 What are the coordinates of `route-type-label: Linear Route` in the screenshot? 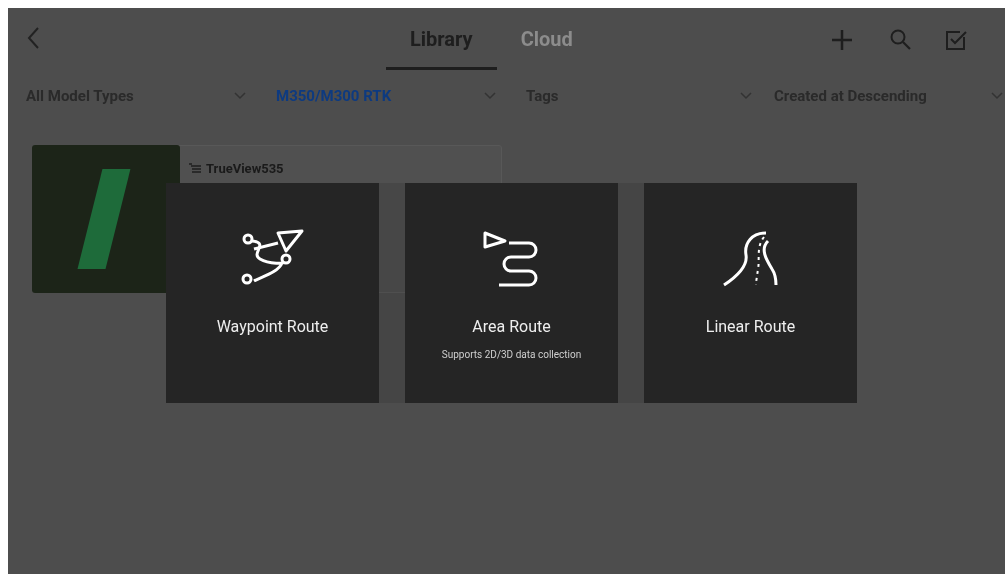 It's located at (750, 327).